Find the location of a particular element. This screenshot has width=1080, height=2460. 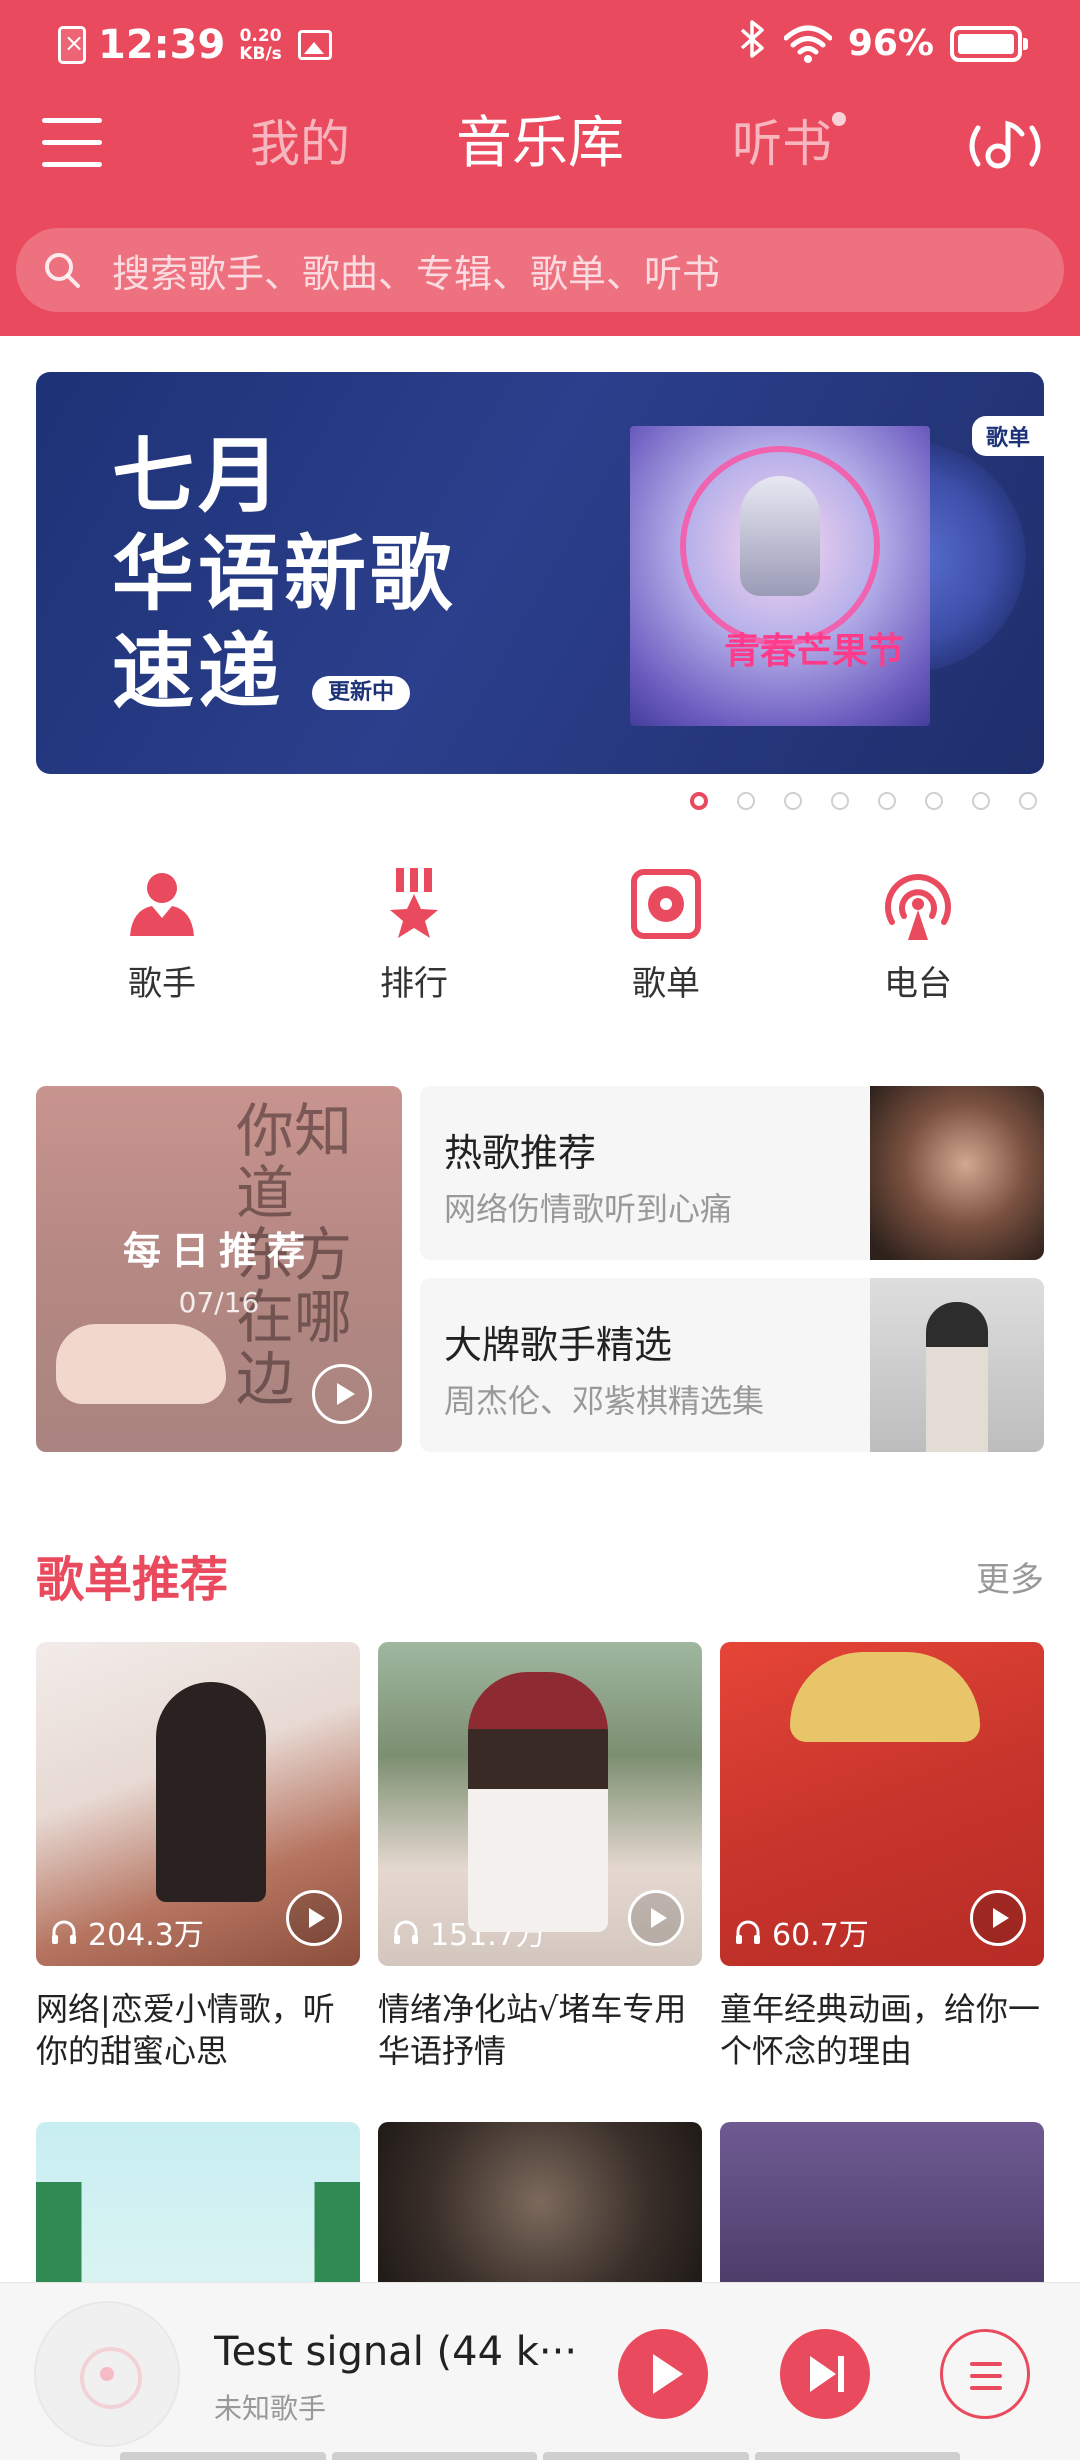

quick-entry-label: 排行 is located at coordinates (414, 984).